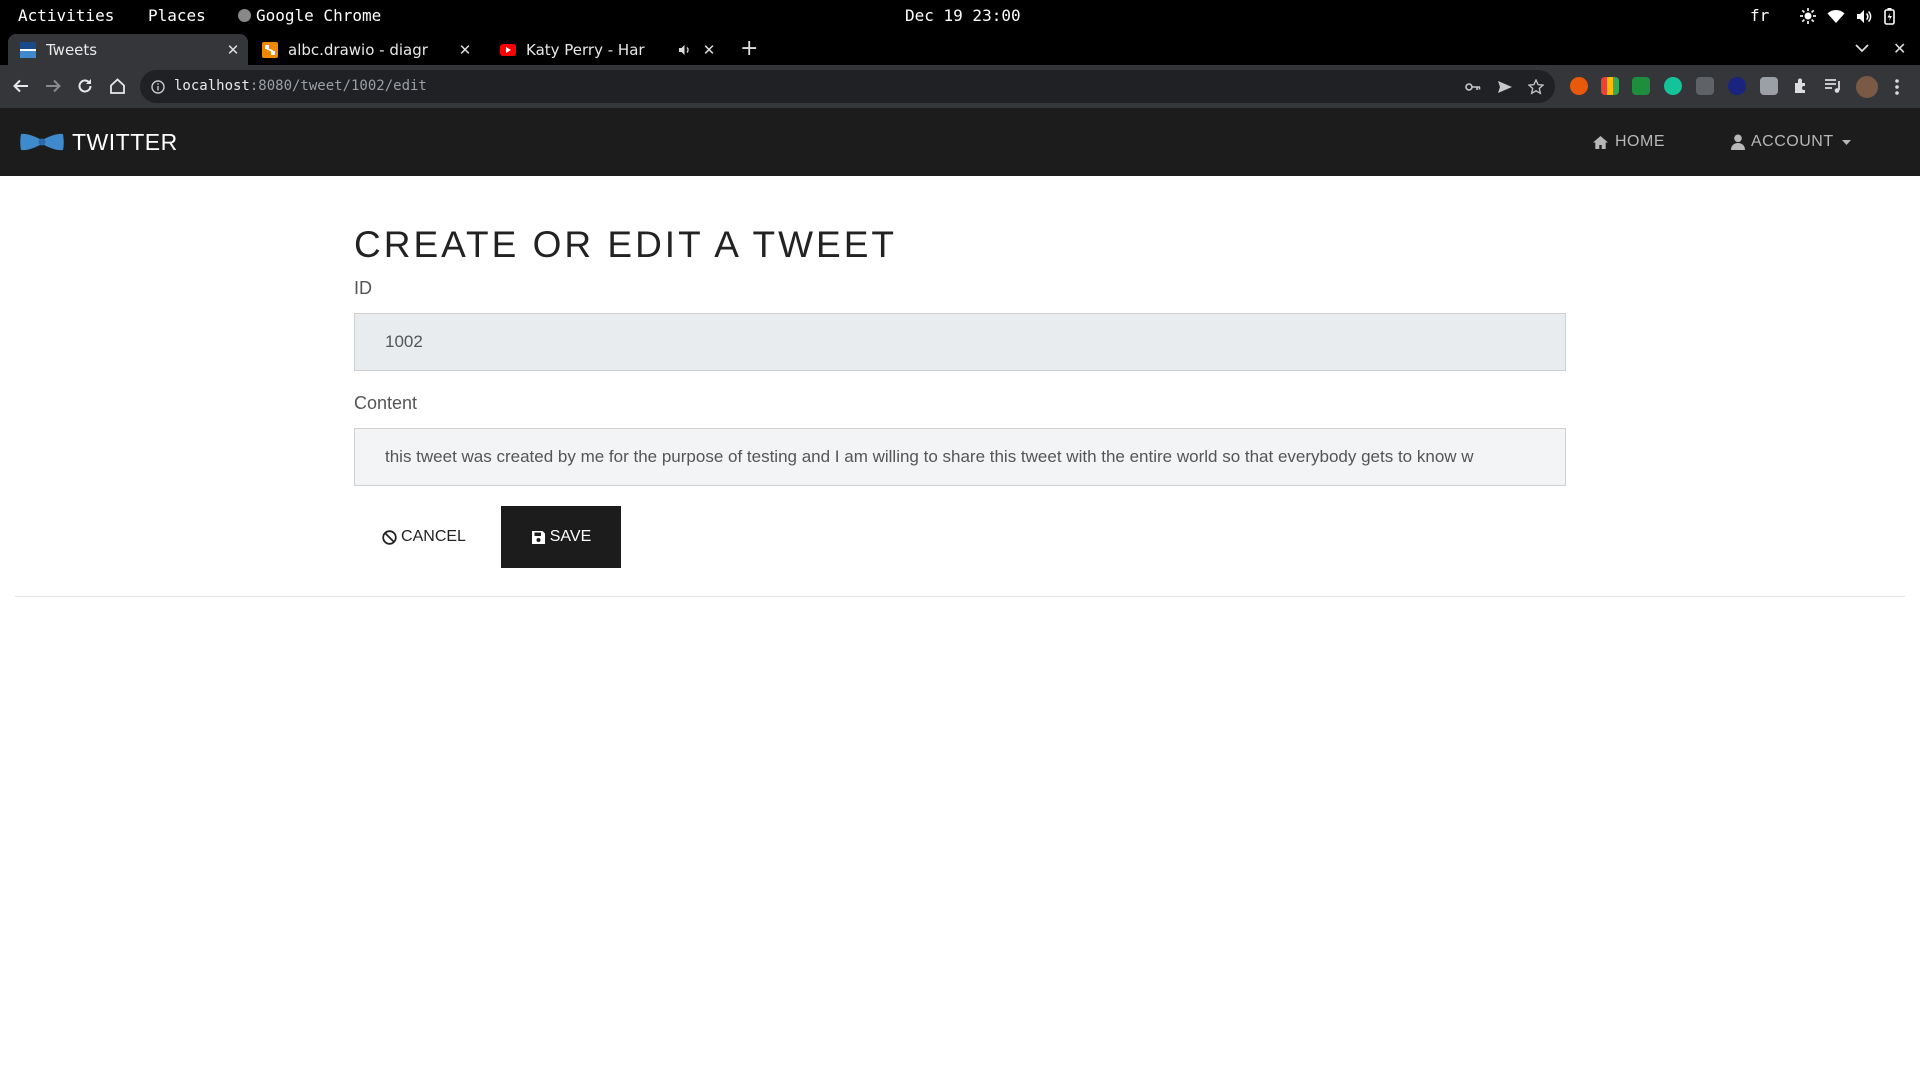  Describe the element at coordinates (960, 342) in the screenshot. I see `id-field: 1002` at that location.